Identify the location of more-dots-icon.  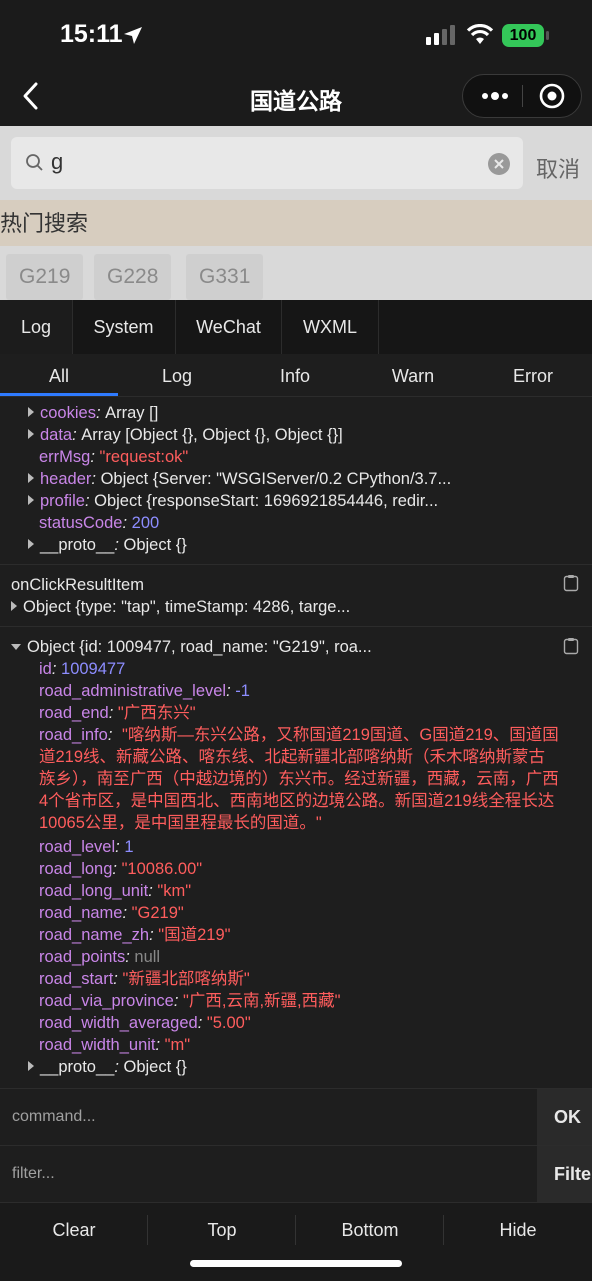
(495, 96).